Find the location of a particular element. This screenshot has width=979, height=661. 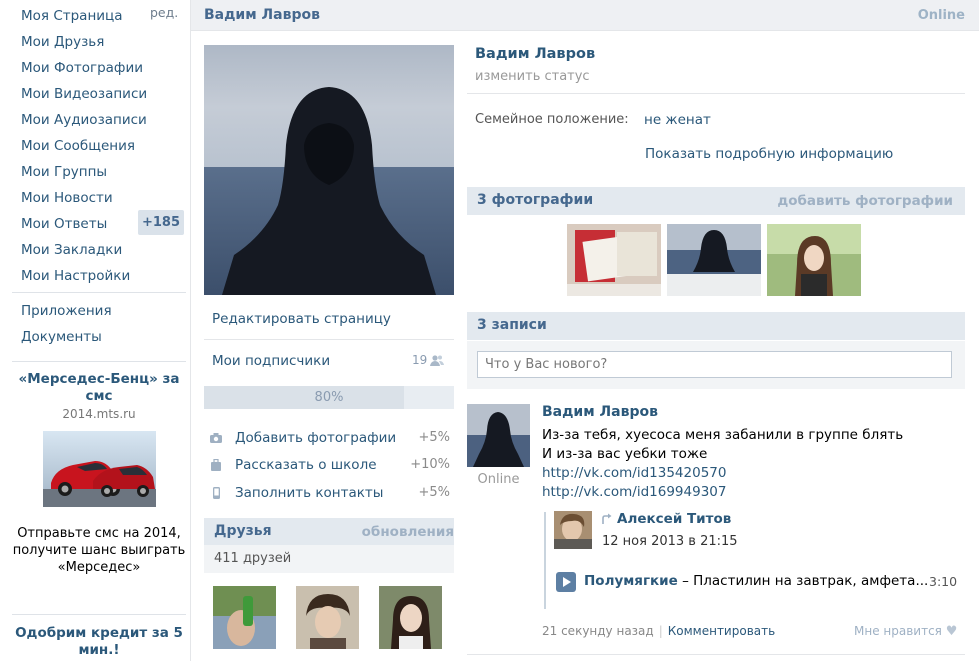

task-label: Рассказать о школе is located at coordinates (306, 465).